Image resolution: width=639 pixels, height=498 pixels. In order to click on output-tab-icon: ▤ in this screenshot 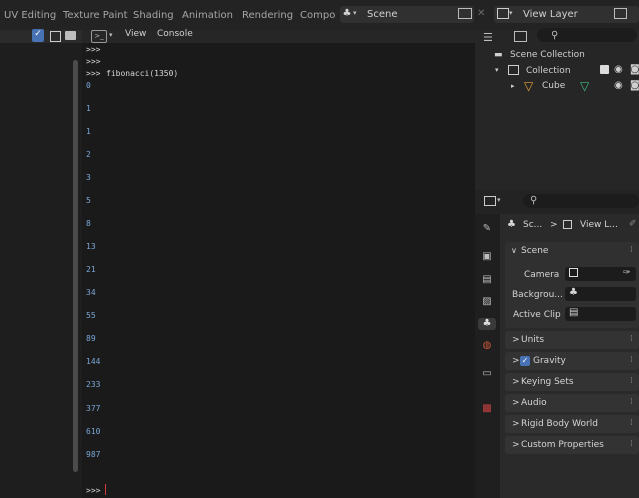, I will do `click(487, 280)`.